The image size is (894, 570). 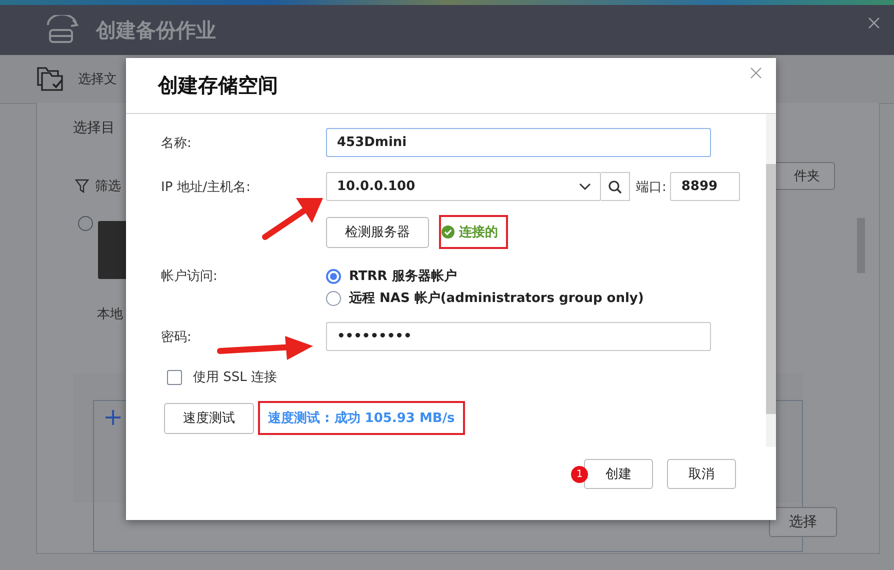 I want to click on speed-test-result: 速度测试 : 成功 105.93 MB/s, so click(x=361, y=418).